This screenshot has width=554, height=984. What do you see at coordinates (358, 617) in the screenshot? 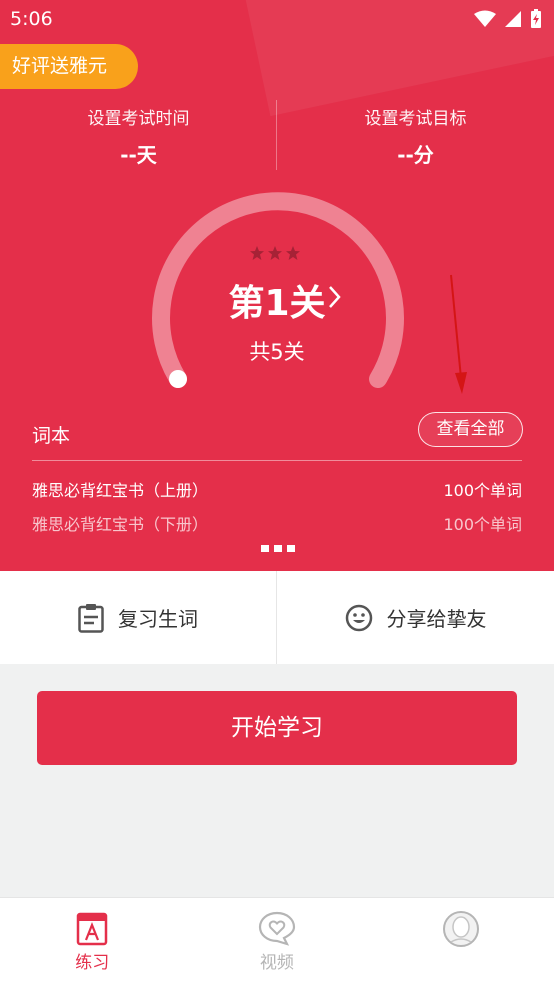
I see `smiley-icon` at bounding box center [358, 617].